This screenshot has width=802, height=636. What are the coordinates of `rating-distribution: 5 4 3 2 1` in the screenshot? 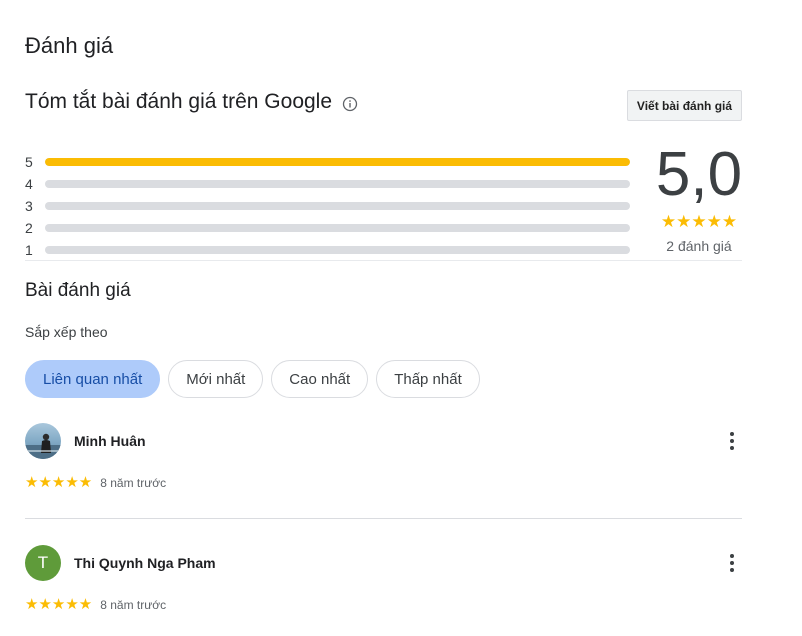 It's located at (330, 206).